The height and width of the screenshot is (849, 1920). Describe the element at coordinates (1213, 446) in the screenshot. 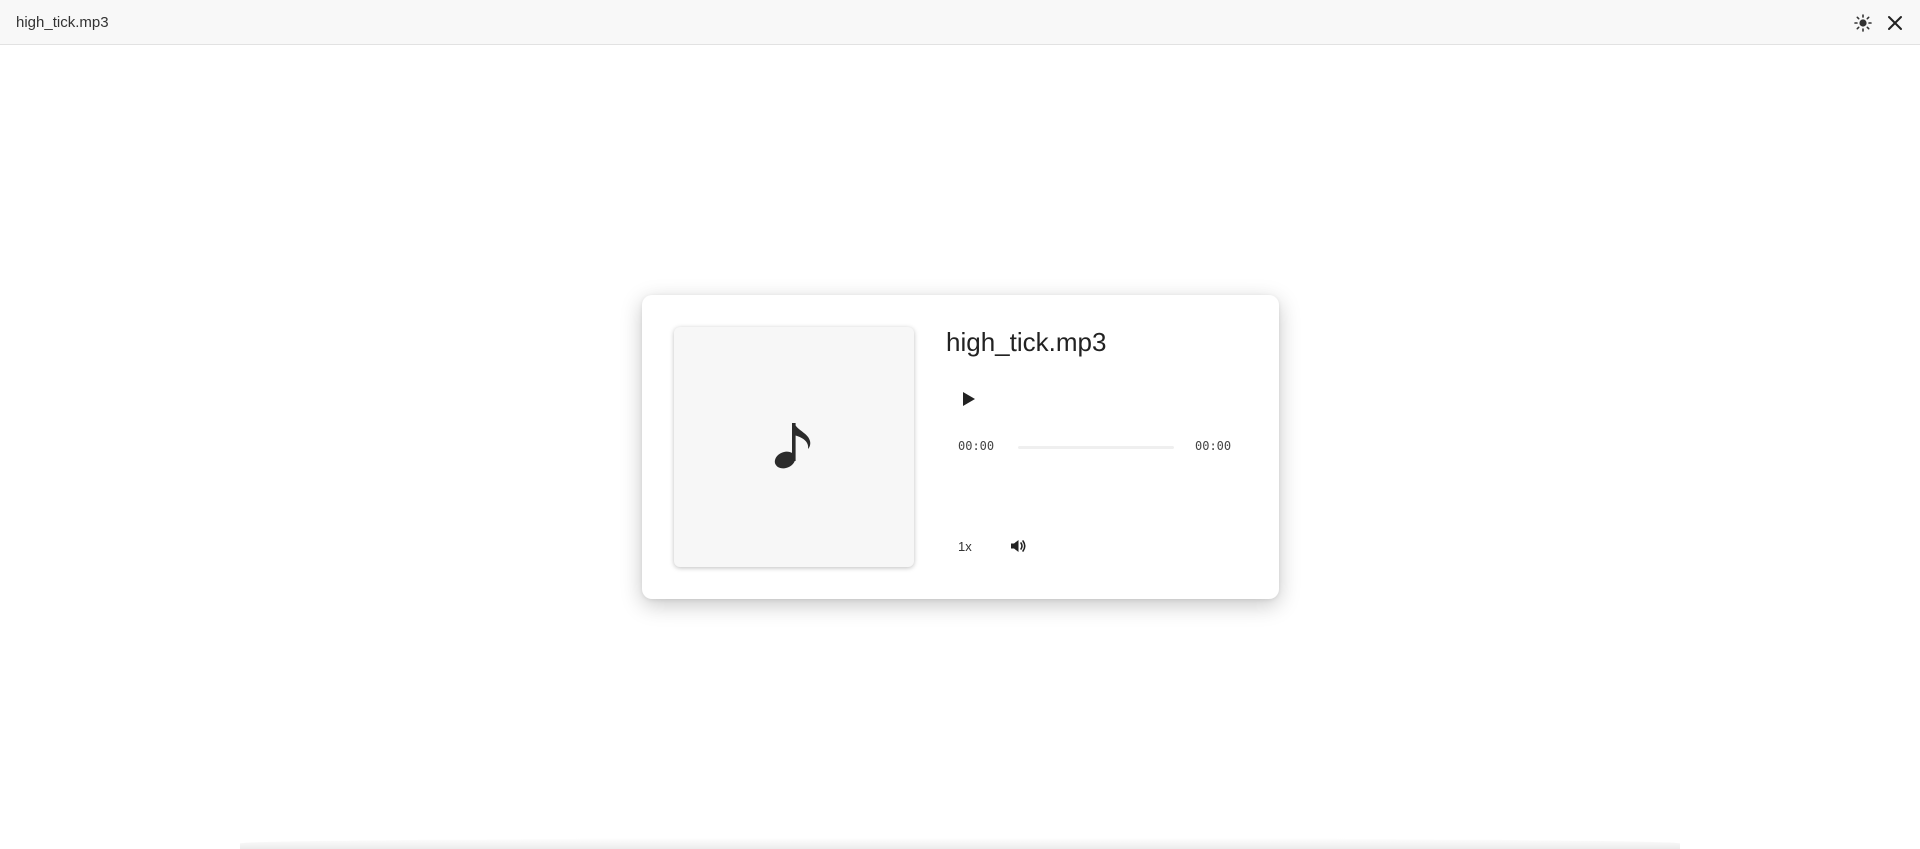

I see `total-time: 00:00` at that location.